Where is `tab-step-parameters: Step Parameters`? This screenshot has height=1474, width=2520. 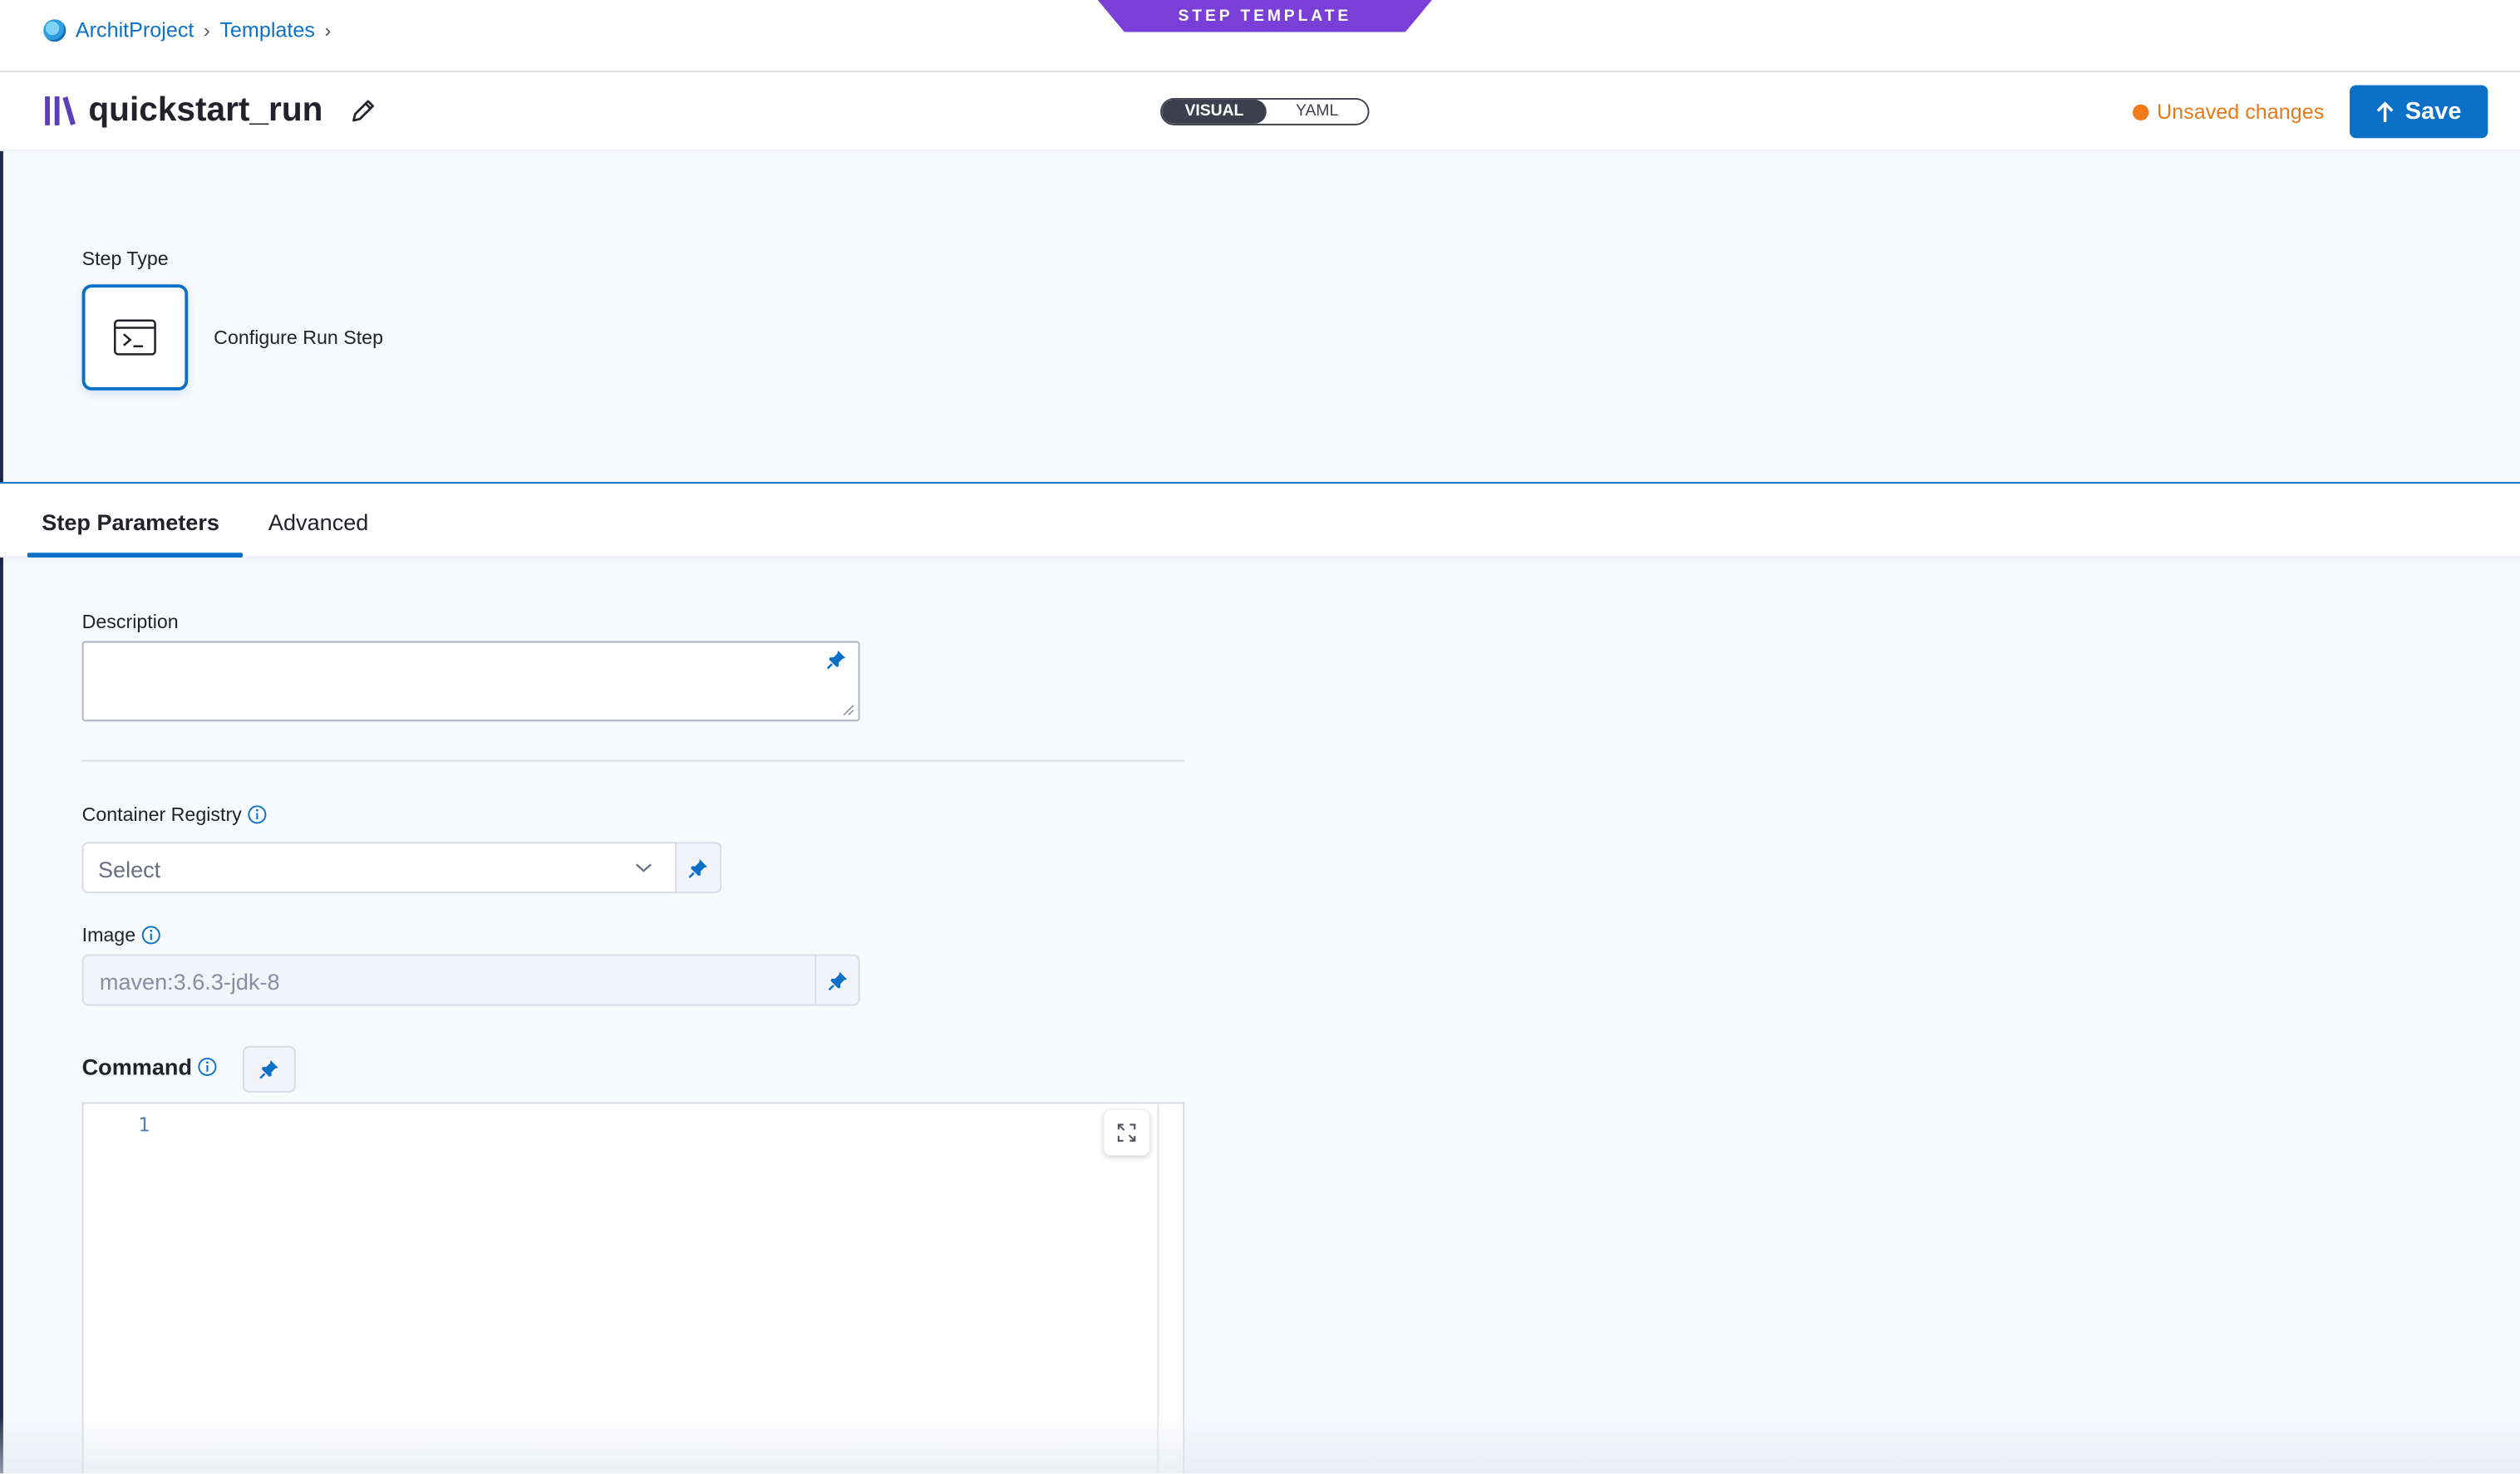
tab-step-parameters: Step Parameters is located at coordinates (130, 522).